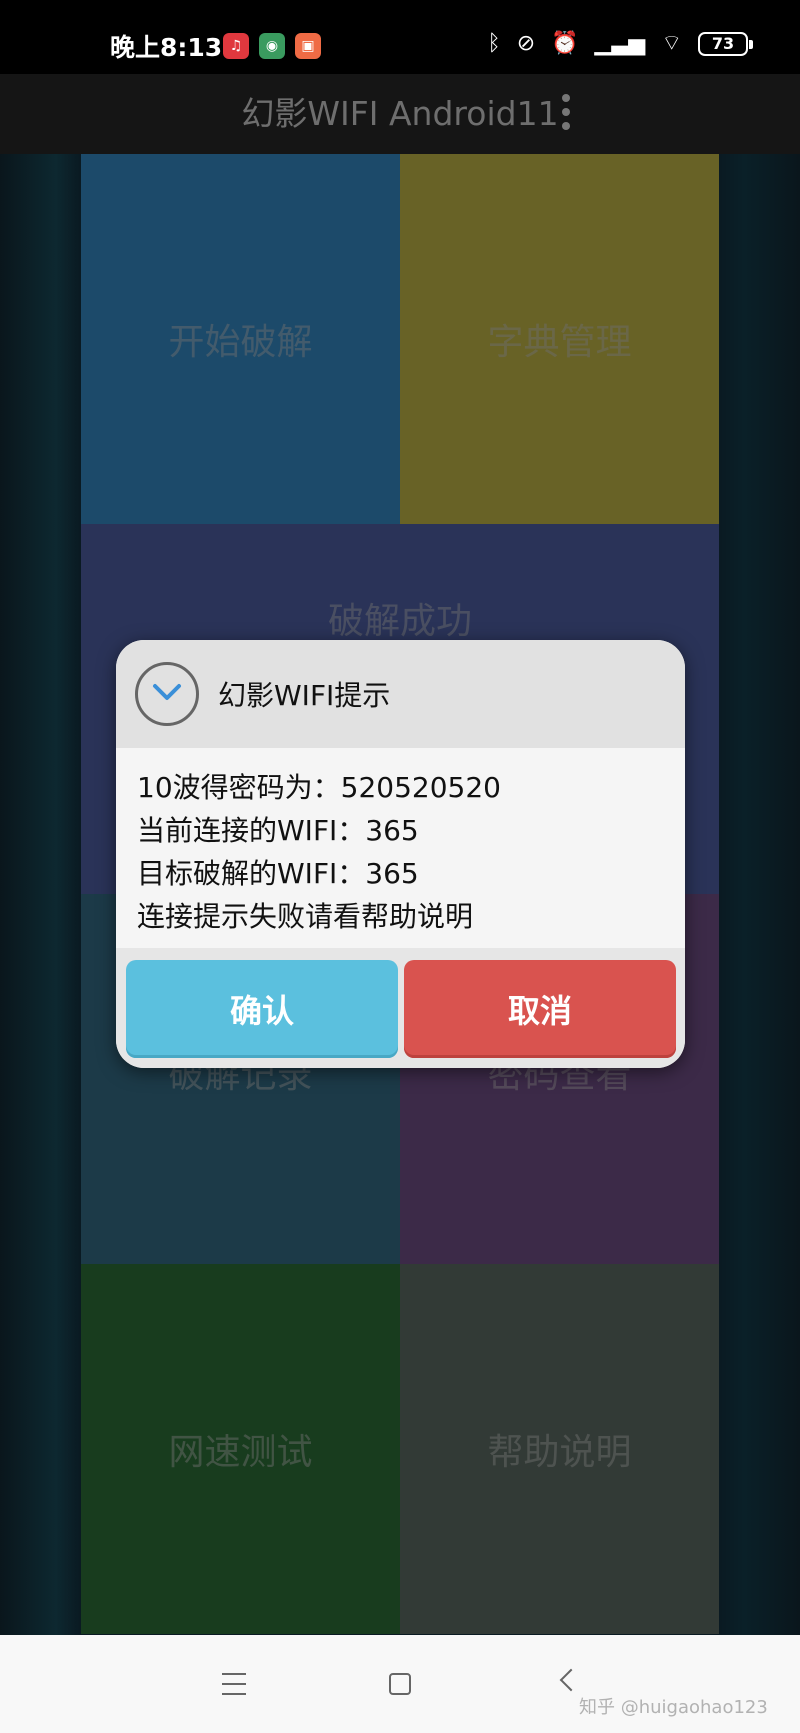 The width and height of the screenshot is (800, 1733). I want to click on tile-start-crack: 开始破解, so click(240, 339).